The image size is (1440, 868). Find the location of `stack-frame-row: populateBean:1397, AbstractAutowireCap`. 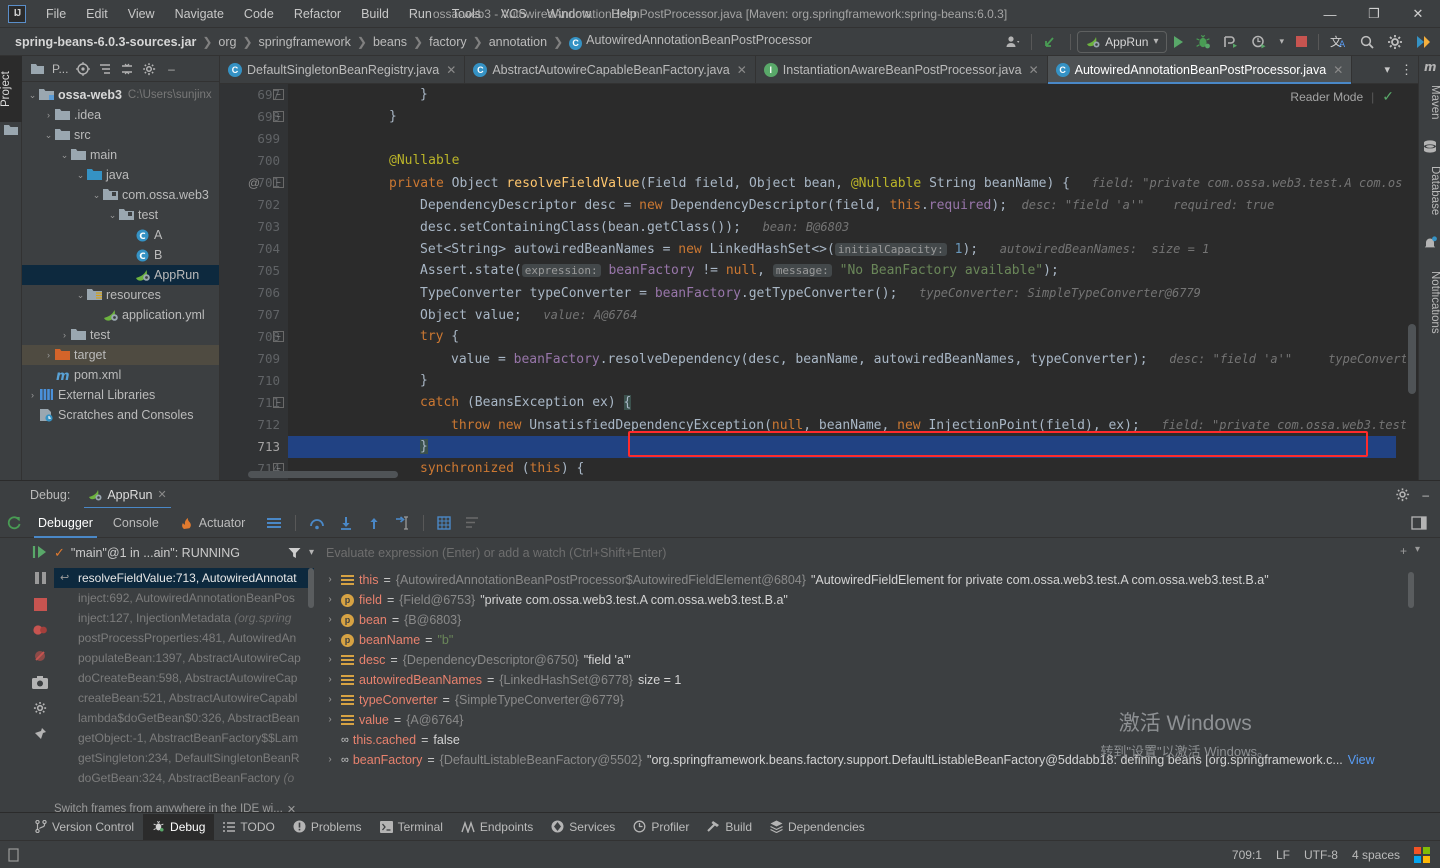

stack-frame-row: populateBean:1397, AbstractAutowireCap is located at coordinates (184, 658).